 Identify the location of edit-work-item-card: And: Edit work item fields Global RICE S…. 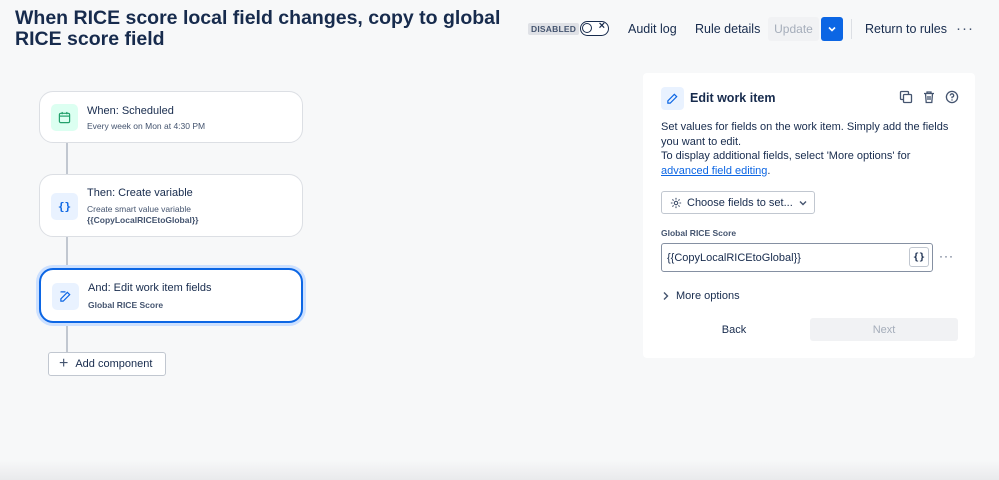
(171, 295).